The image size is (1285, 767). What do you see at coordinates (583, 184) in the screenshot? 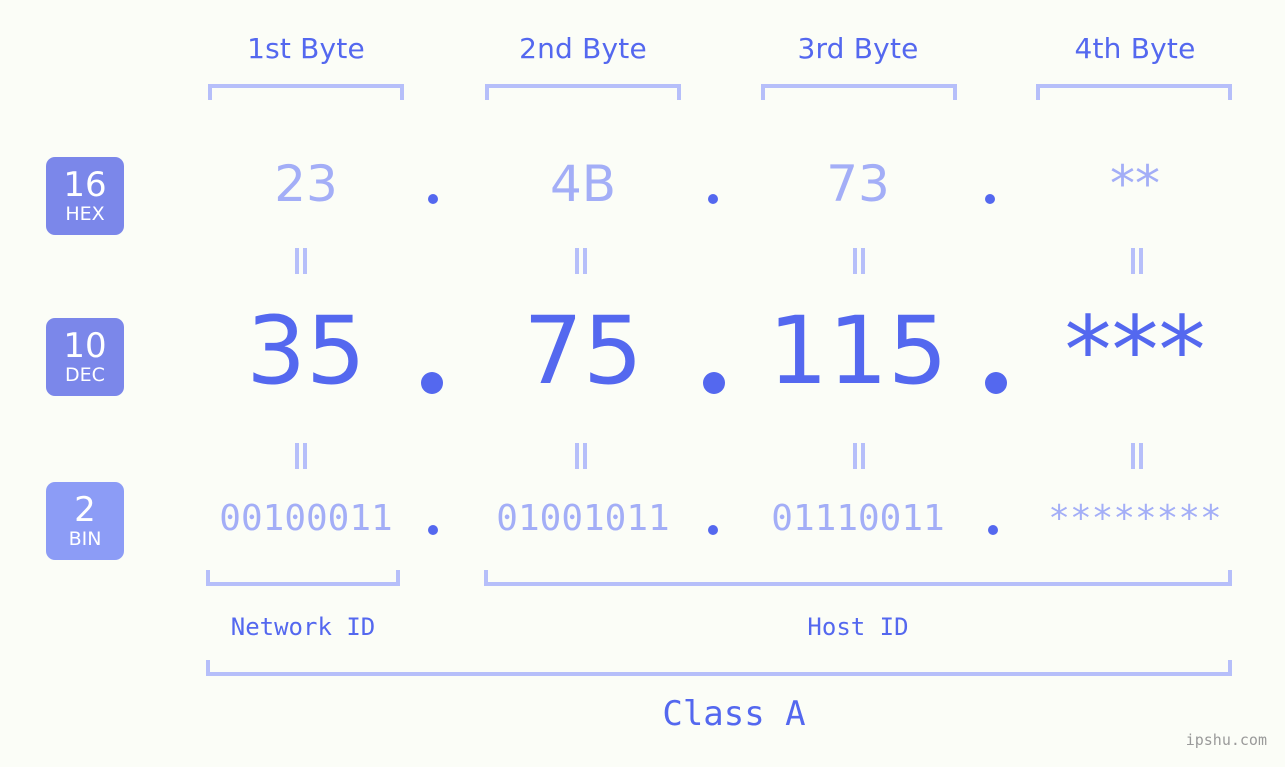
I see `hex-byte-value-2: 4B` at bounding box center [583, 184].